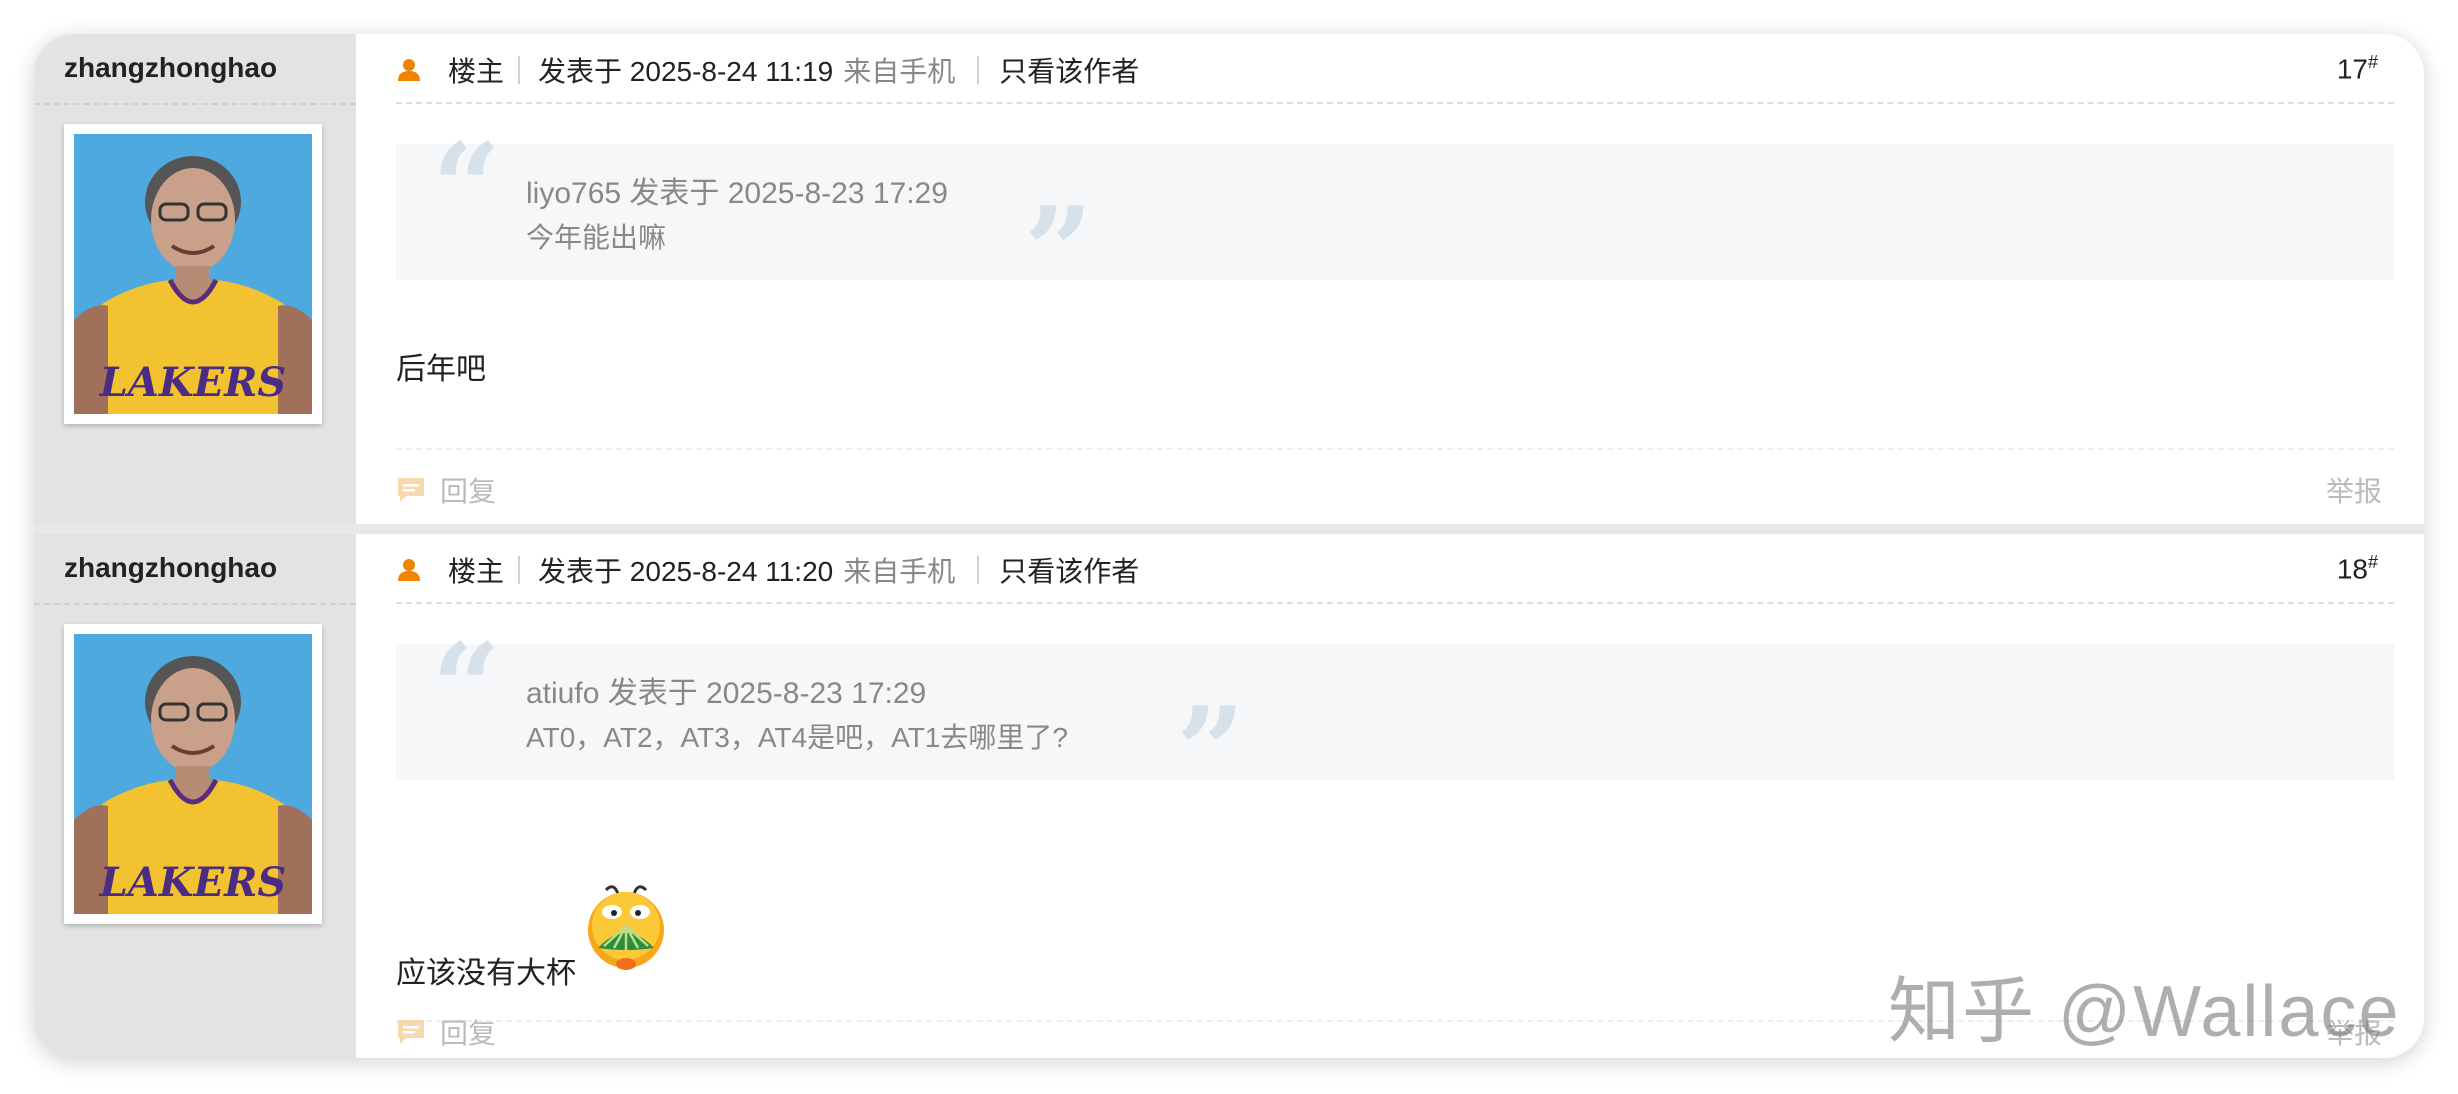 The image size is (2458, 1094). What do you see at coordinates (686, 571) in the screenshot?
I see `post-time: 发表于 2025-8-24 11:20` at bounding box center [686, 571].